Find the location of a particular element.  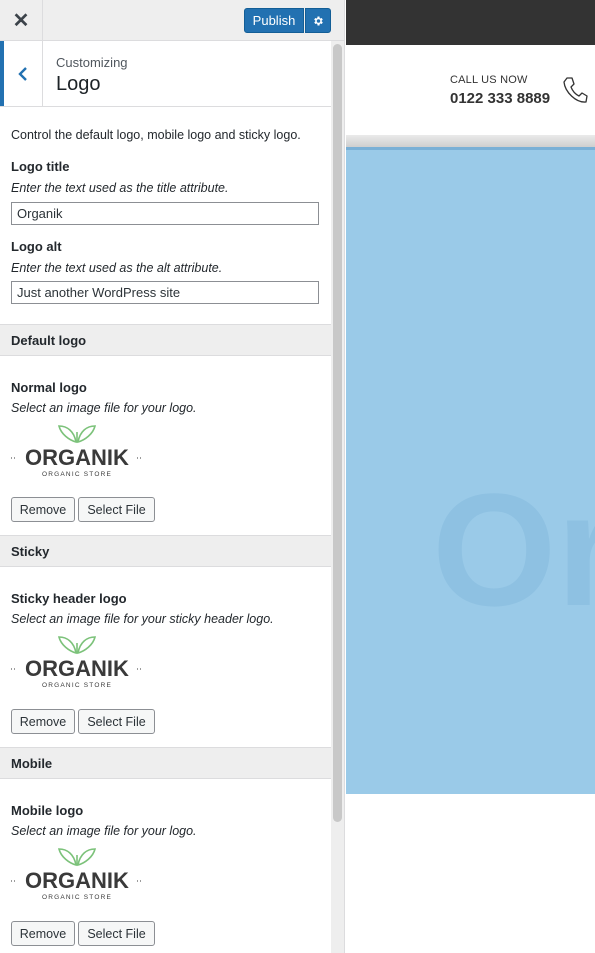

mobile-logo-label: Mobile logo is located at coordinates (47, 810).